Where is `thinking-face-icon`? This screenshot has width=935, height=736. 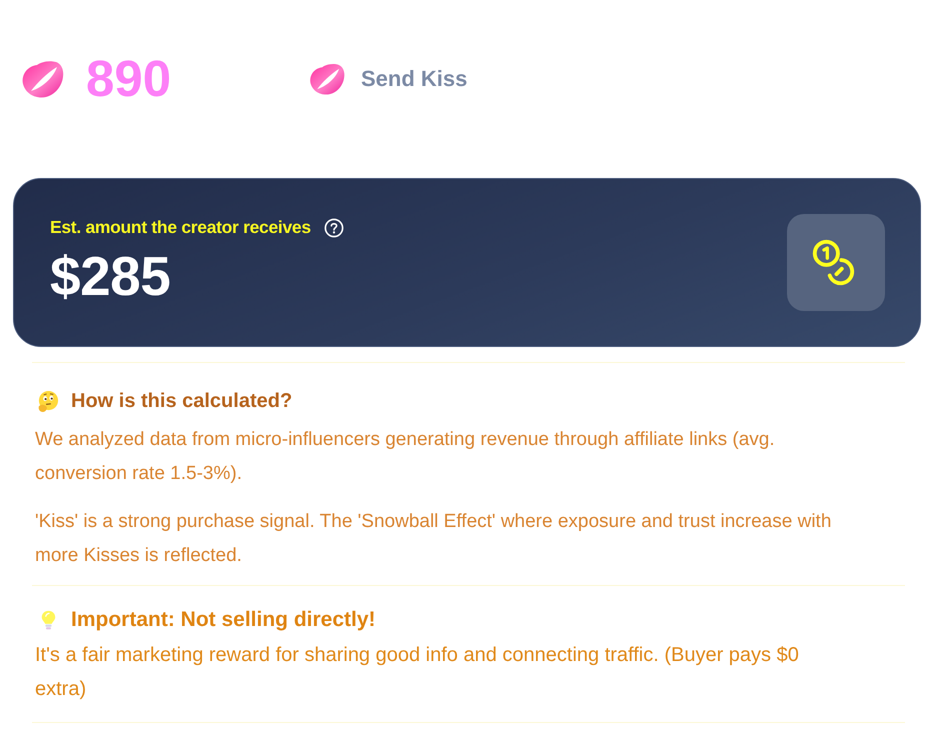
thinking-face-icon is located at coordinates (48, 401).